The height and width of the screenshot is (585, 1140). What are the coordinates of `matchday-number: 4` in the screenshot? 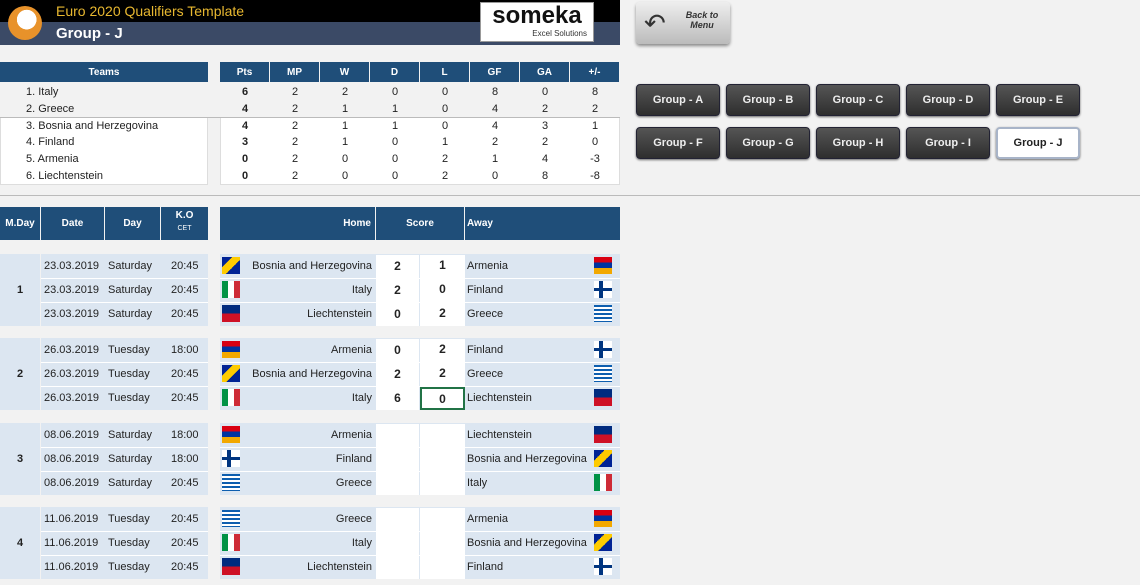 It's located at (20, 543).